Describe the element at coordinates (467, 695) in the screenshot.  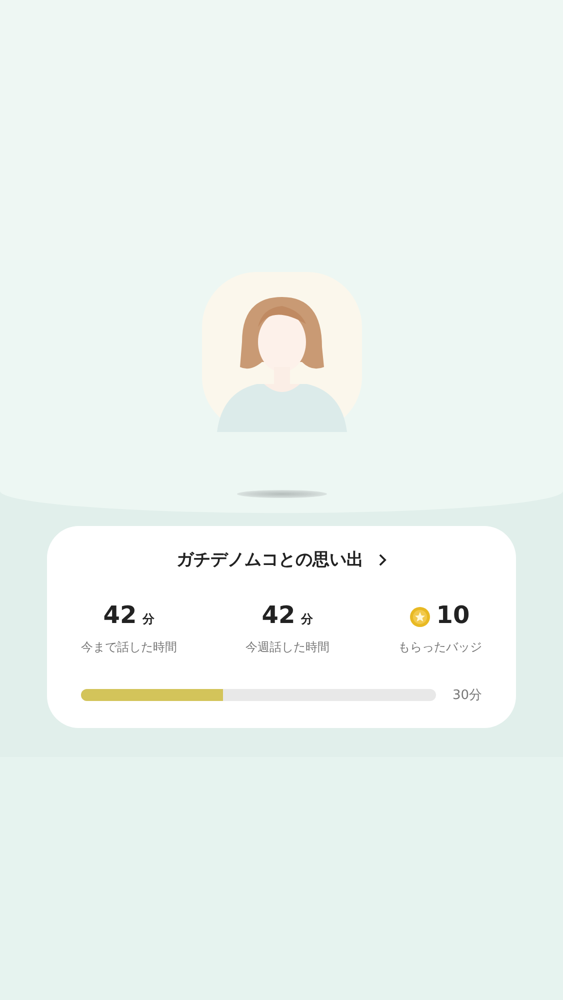
I see `goal-label: 30分` at that location.